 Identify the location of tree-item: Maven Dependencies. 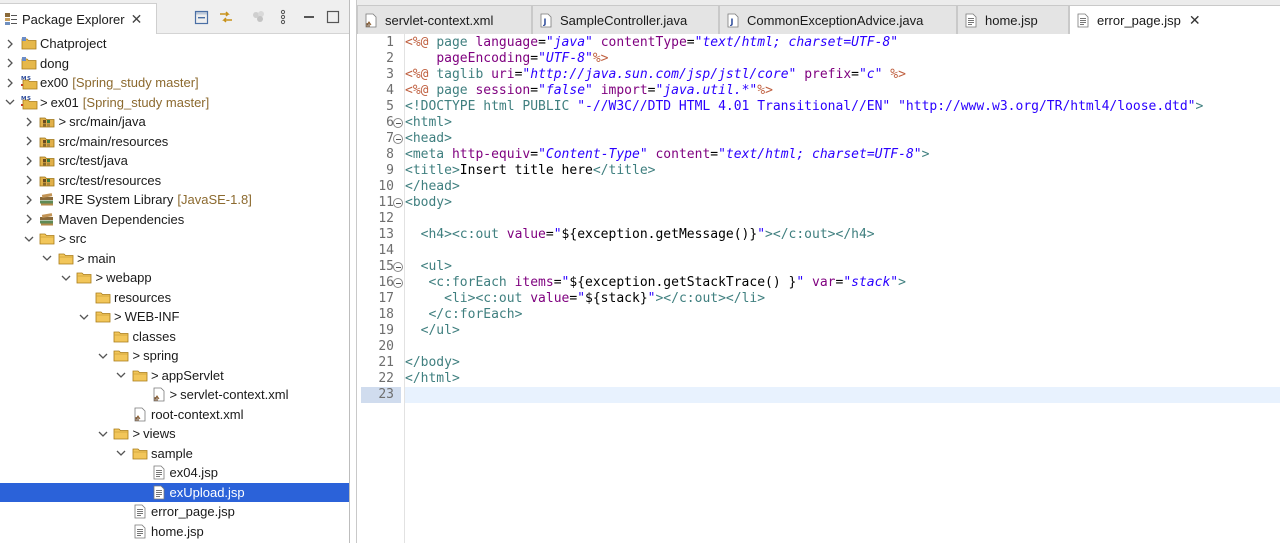
(174, 220).